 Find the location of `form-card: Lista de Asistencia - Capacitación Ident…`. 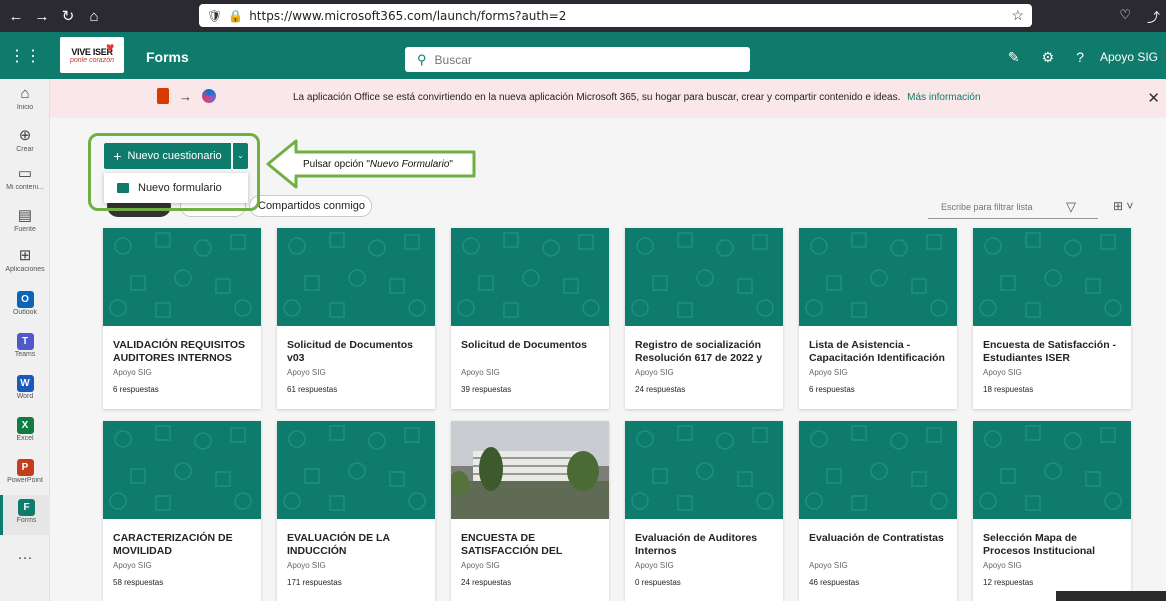

form-card: Lista de Asistencia - Capacitación Ident… is located at coordinates (878, 318).